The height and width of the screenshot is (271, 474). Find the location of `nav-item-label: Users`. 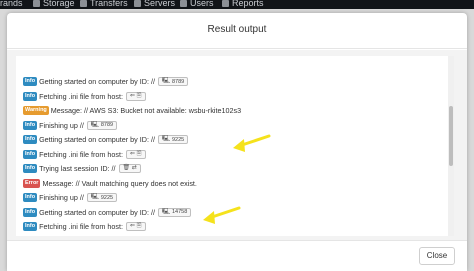

nav-item-label: Users is located at coordinates (202, 4).